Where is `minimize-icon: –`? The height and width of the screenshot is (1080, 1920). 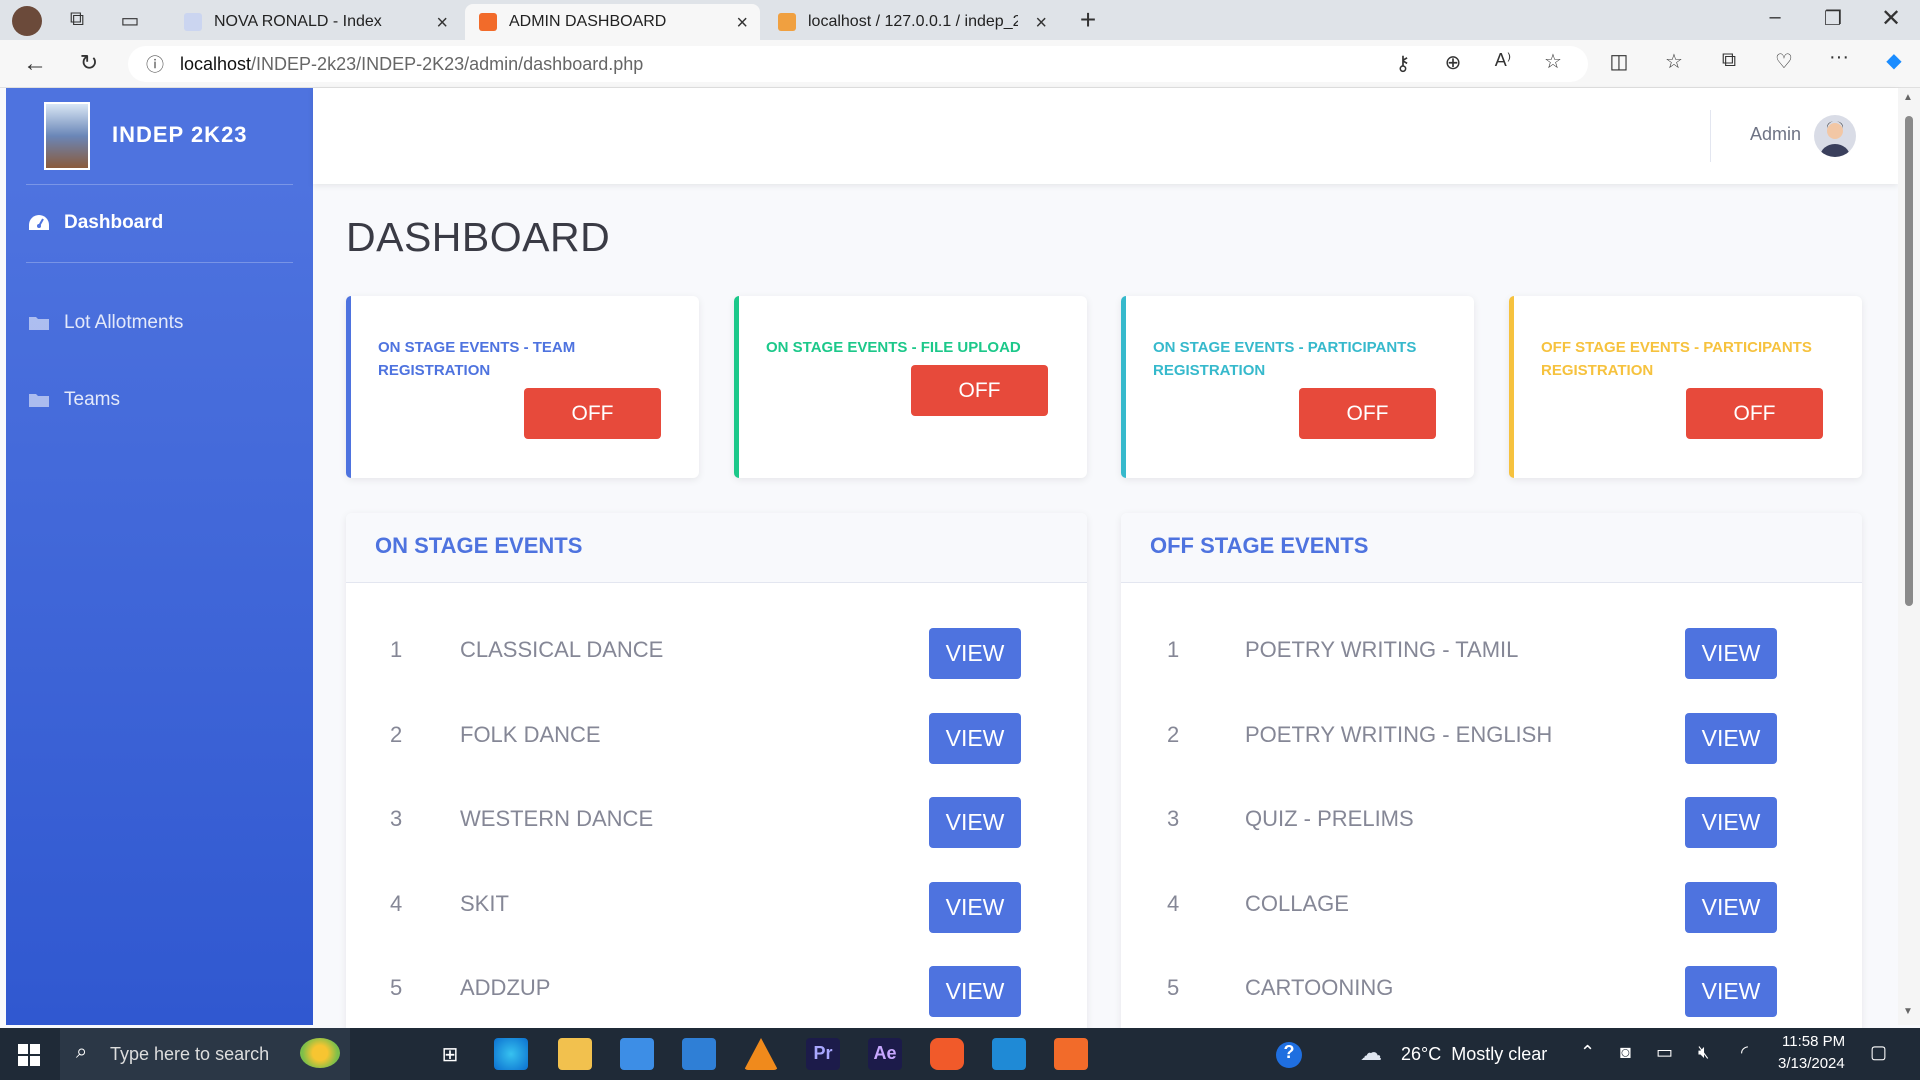
minimize-icon: – is located at coordinates (1775, 17).